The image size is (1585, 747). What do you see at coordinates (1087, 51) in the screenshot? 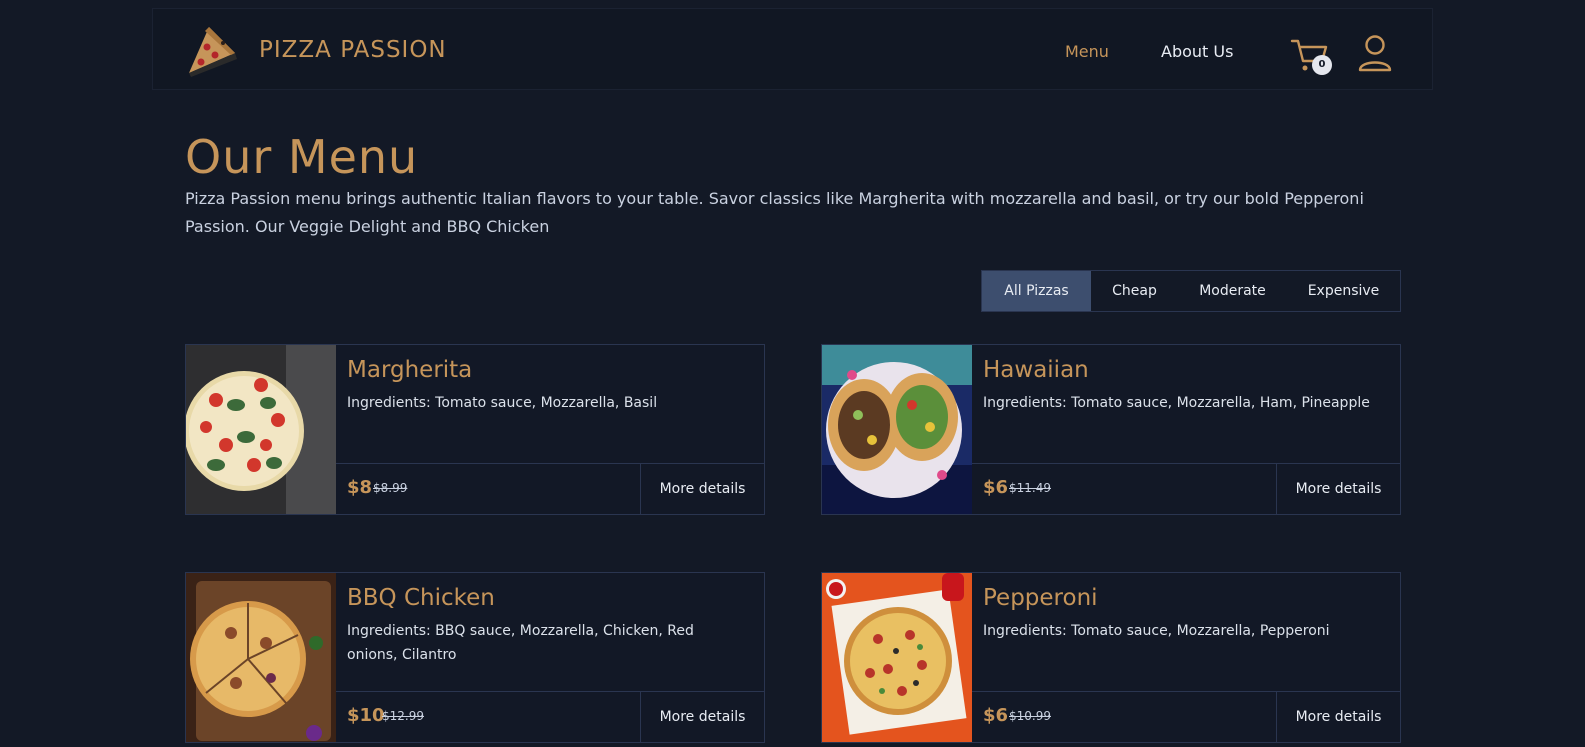
I see `nav-menu-link: Menu` at bounding box center [1087, 51].